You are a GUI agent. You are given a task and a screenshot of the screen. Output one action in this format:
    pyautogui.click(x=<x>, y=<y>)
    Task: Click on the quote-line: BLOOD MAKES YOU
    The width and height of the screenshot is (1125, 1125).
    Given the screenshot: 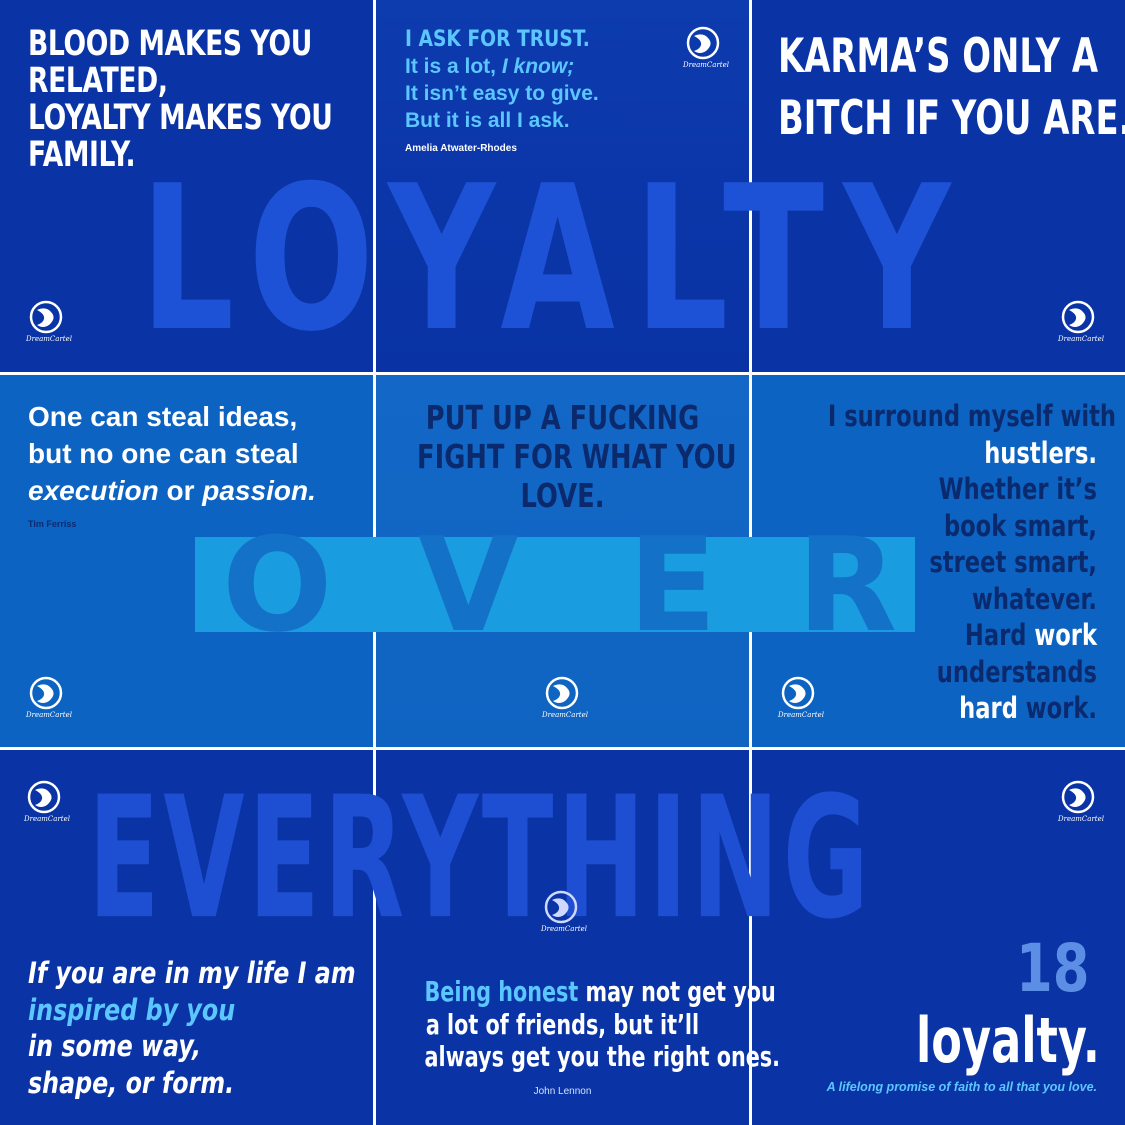 What is the action you would take?
    pyautogui.click(x=170, y=44)
    